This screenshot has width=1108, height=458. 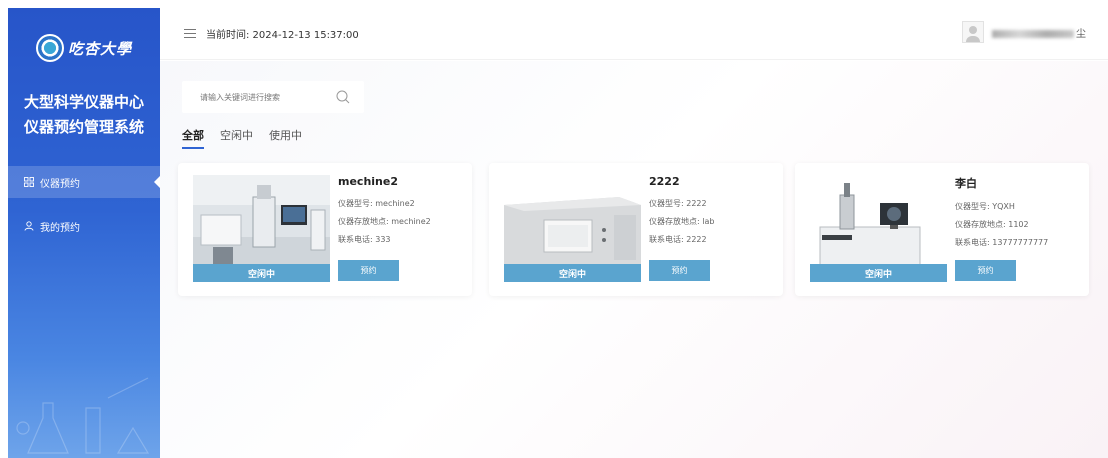 What do you see at coordinates (985, 206) in the screenshot?
I see `instrument-model: 仪器型号: YQXH` at bounding box center [985, 206].